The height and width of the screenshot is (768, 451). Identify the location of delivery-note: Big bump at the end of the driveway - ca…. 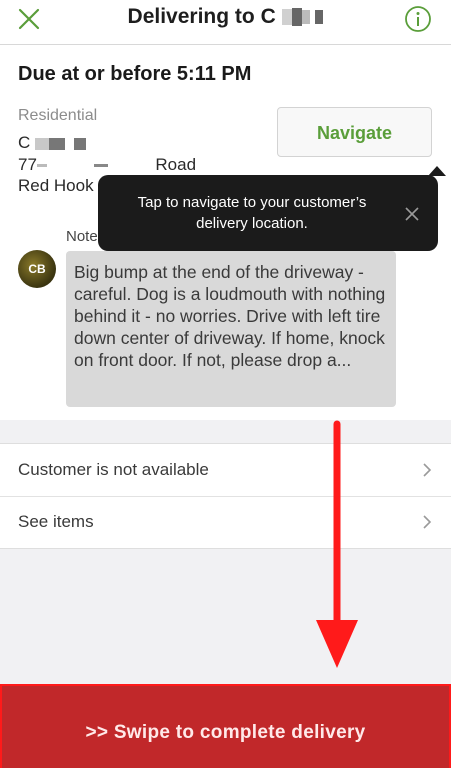
(231, 329).